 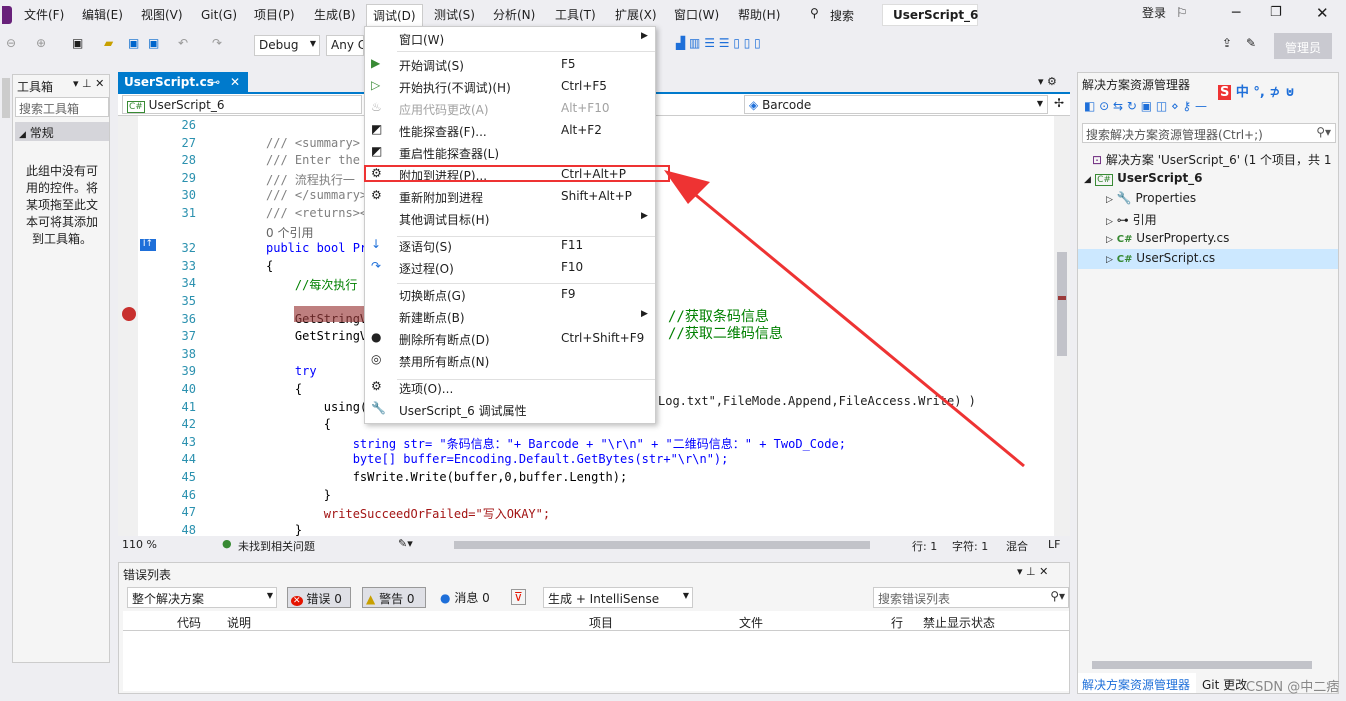 I want to click on status-mixed: 混合, so click(x=1017, y=546).